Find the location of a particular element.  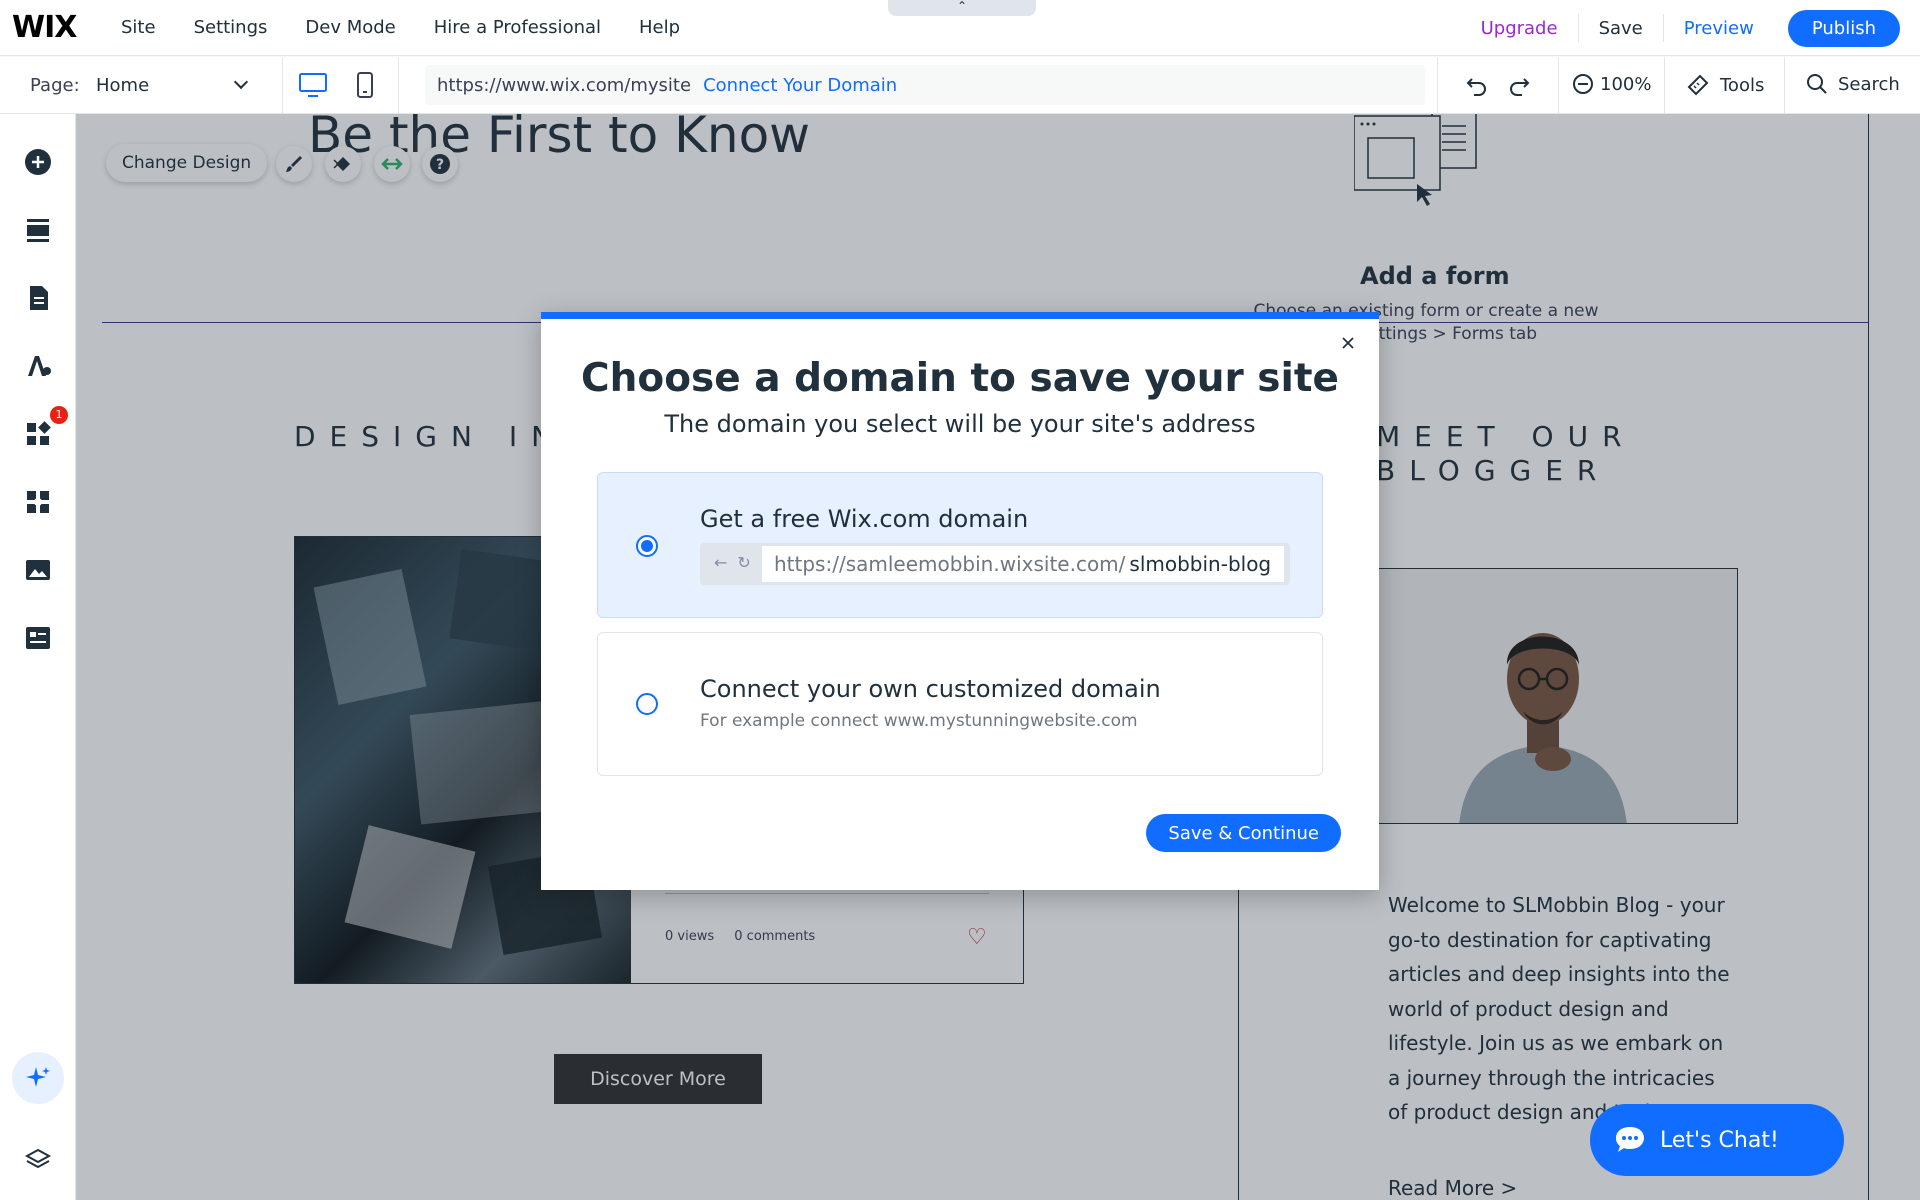

ruler-icon is located at coordinates (1698, 85).